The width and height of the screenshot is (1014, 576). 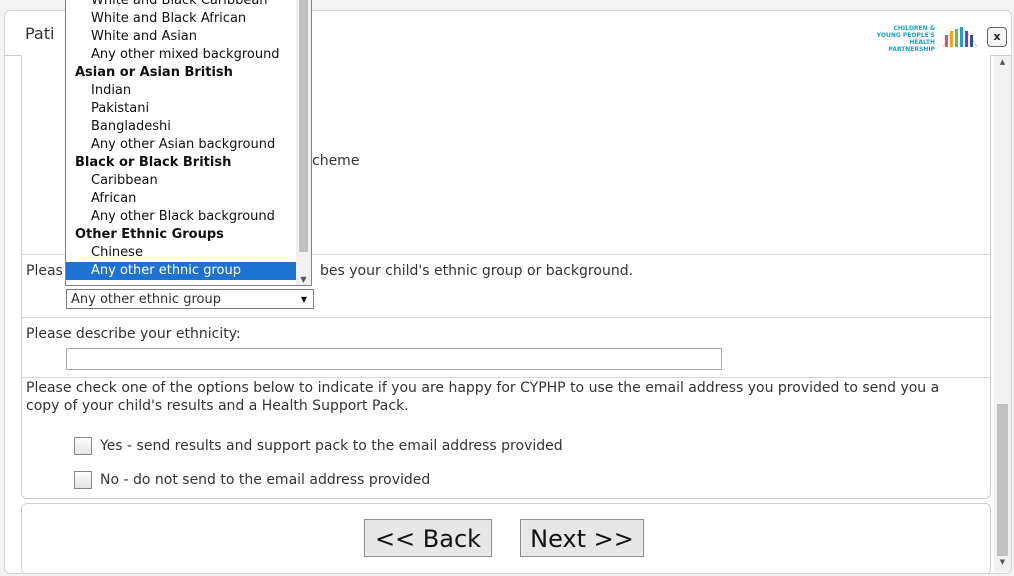 I want to click on navigation-panel: << Back Next >>, so click(x=506, y=538).